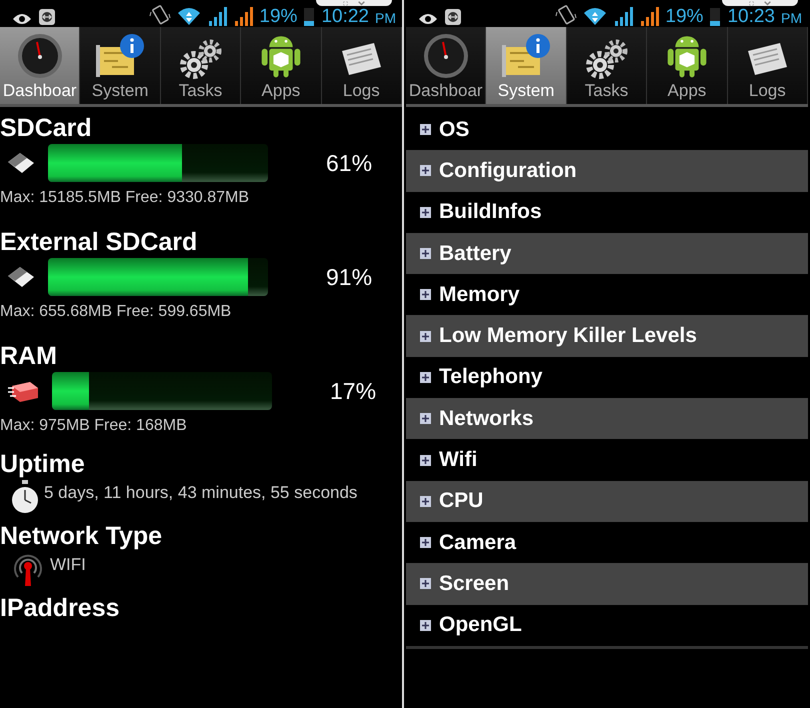  What do you see at coordinates (607, 419) in the screenshot?
I see `list-item: Networks` at bounding box center [607, 419].